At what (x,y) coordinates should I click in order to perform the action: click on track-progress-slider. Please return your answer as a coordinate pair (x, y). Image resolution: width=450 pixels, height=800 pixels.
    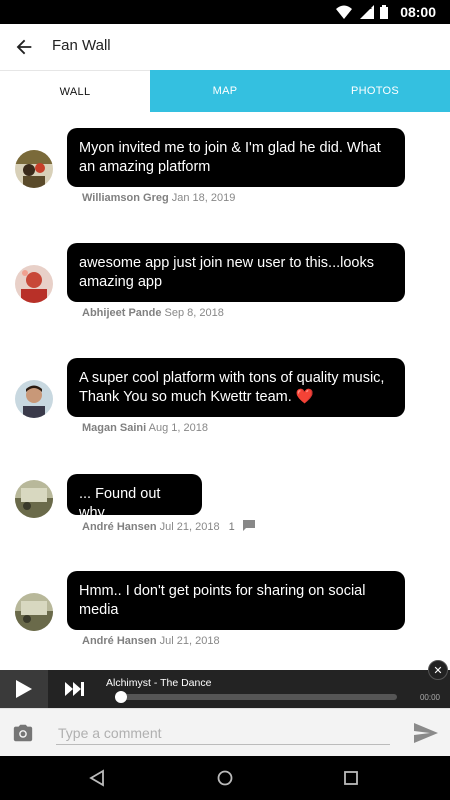
    Looking at the image, I should click on (256, 697).